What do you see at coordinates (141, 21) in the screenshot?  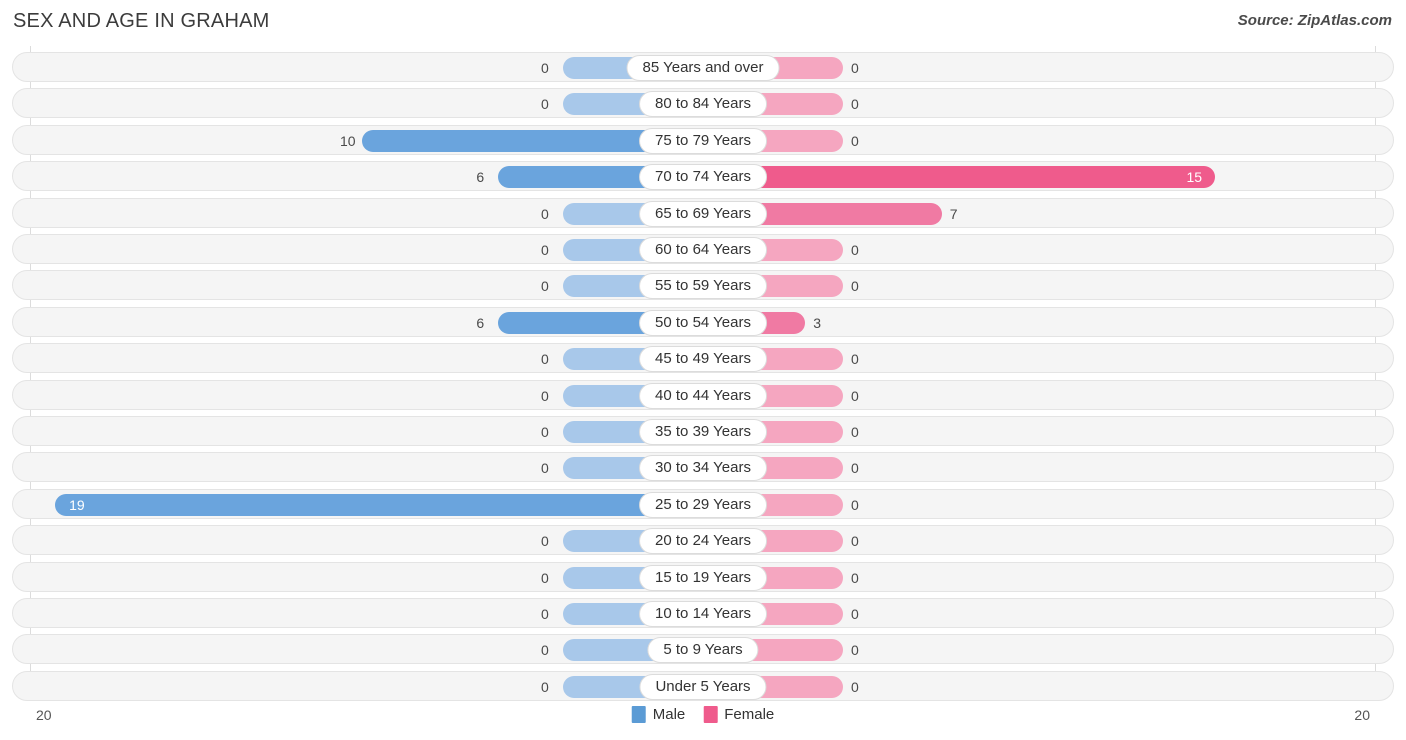 I see `page-title: SEX AND AGE IN GRAHAM` at bounding box center [141, 21].